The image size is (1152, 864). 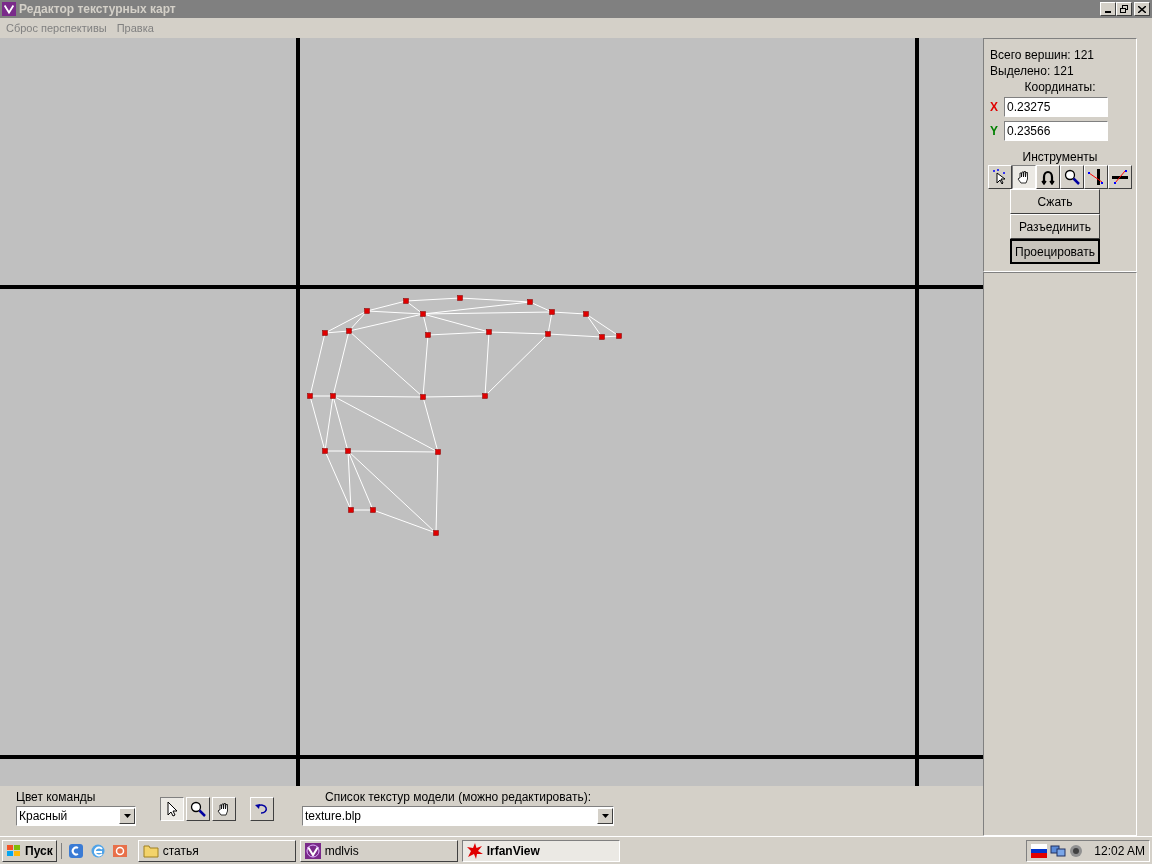 What do you see at coordinates (1058, 850) in the screenshot?
I see `network-icon` at bounding box center [1058, 850].